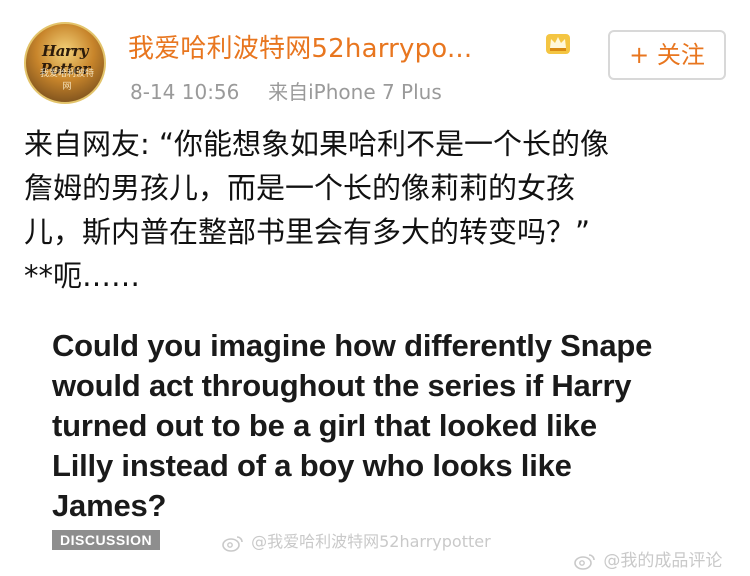 This screenshot has height=576, width=750. Describe the element at coordinates (300, 188) in the screenshot. I see `post-line: 詹姆的男孩儿，而是一个长的像莉莉的女孩` at that location.